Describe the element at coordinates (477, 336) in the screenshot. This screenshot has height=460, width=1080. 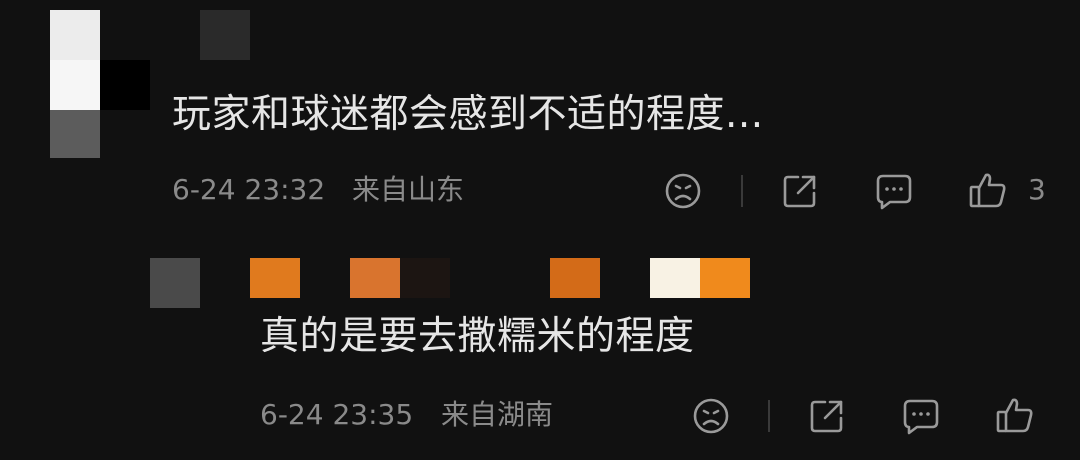
I see `comment-text: 真的是要去撒糯米的程度` at that location.